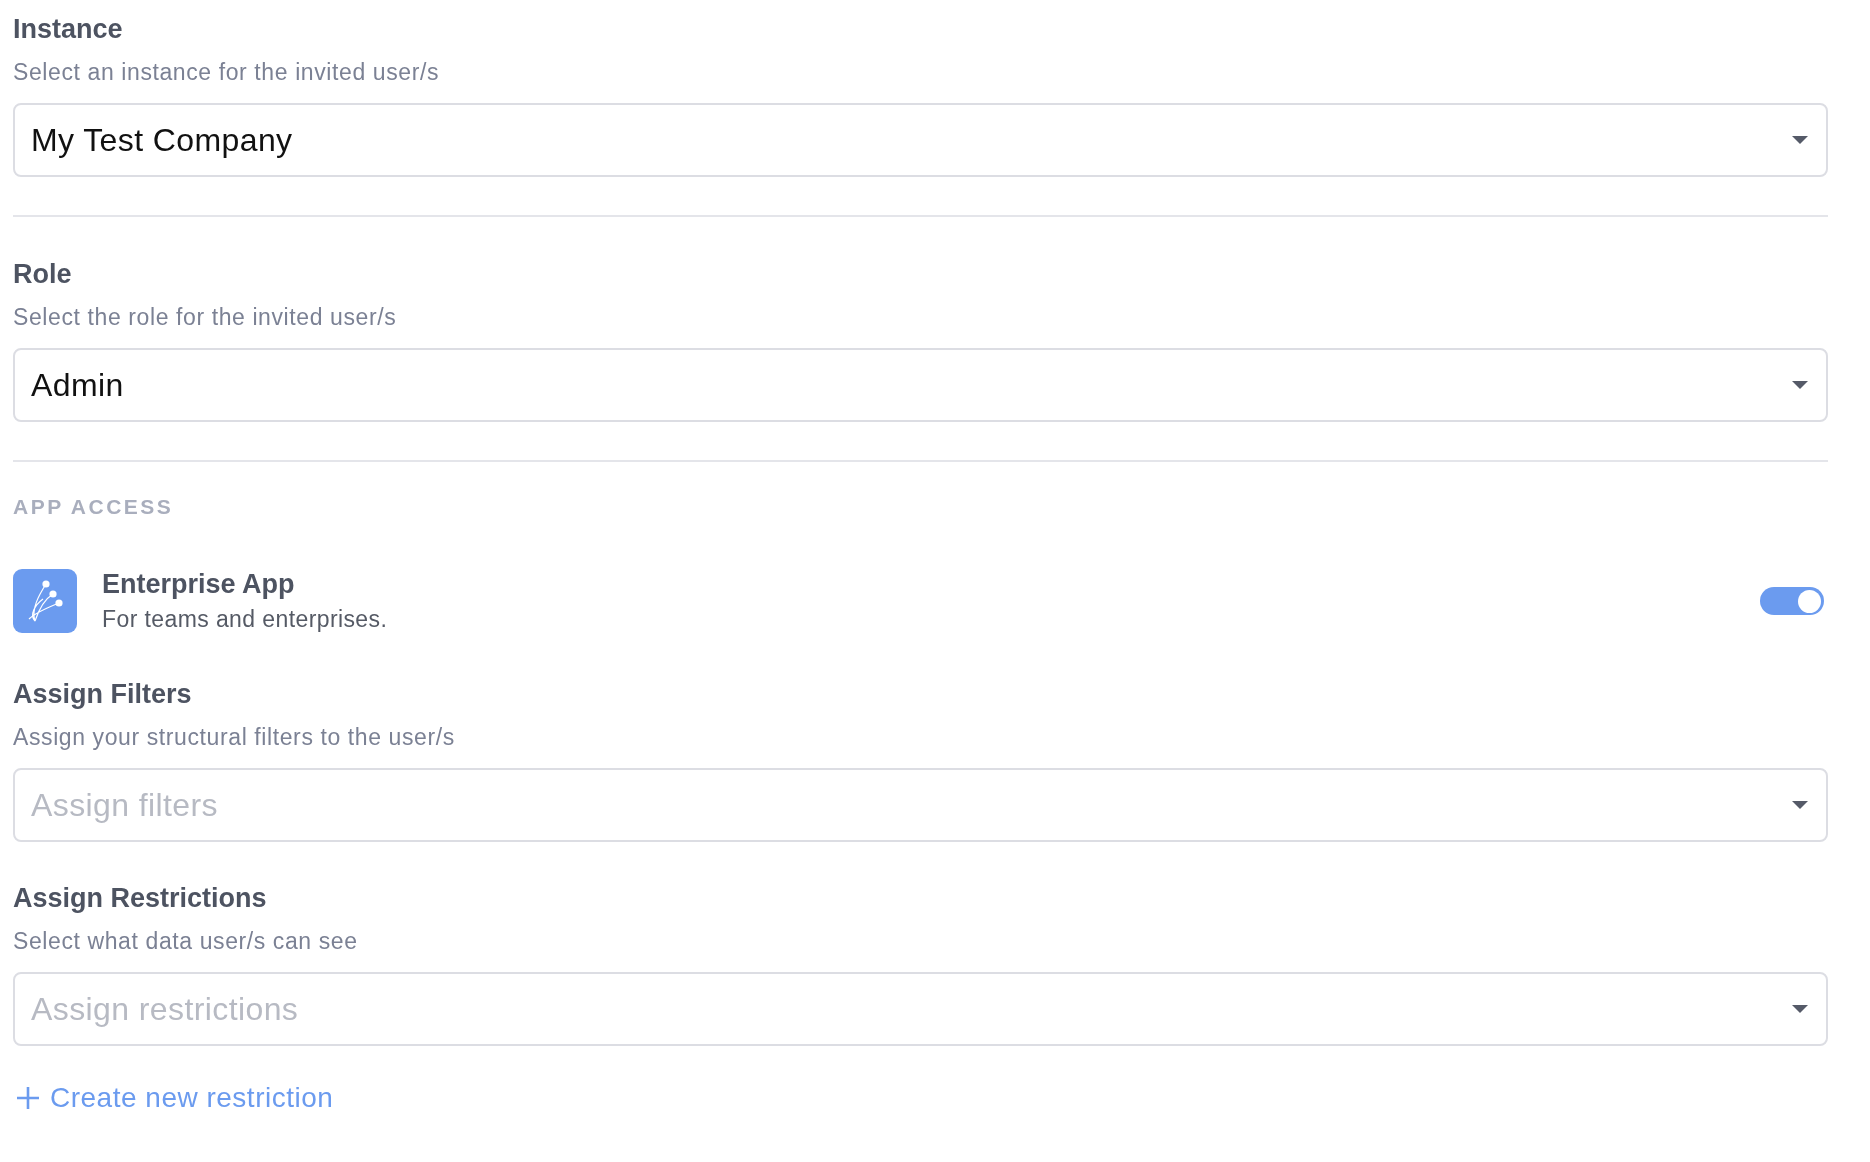 This screenshot has height=1162, width=1870. What do you see at coordinates (68, 29) in the screenshot?
I see `field-label: Instance` at bounding box center [68, 29].